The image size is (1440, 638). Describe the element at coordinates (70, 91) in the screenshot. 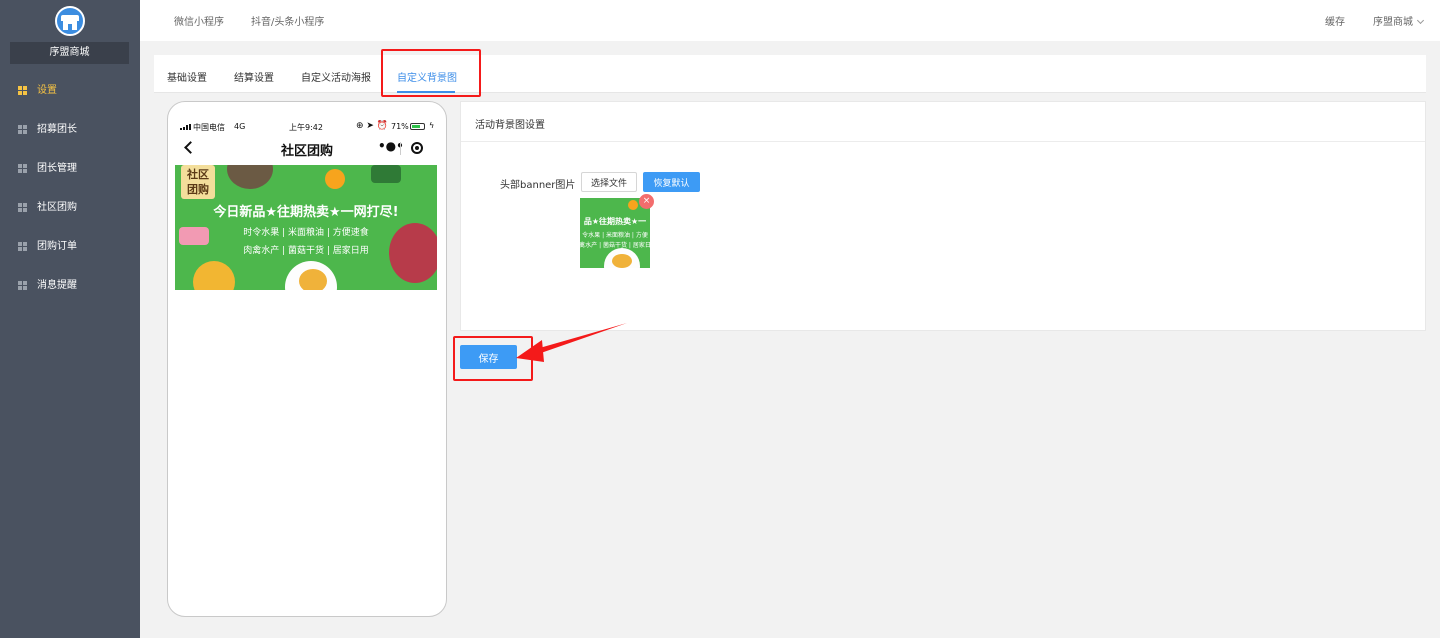

I see `sidebar-item-settings: 设置` at that location.